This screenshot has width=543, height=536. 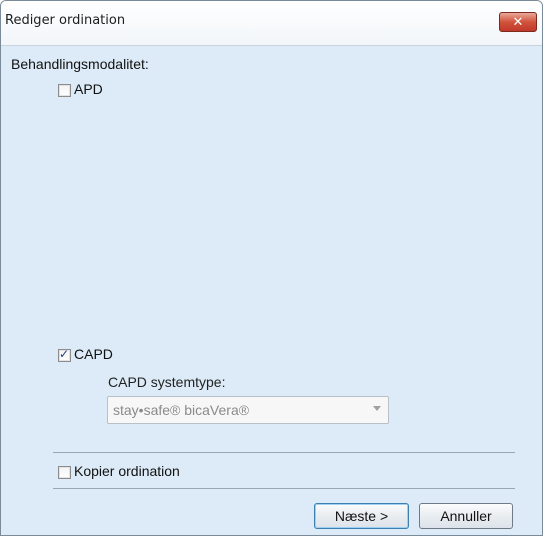 I want to click on close-button: ✕, so click(x=518, y=22).